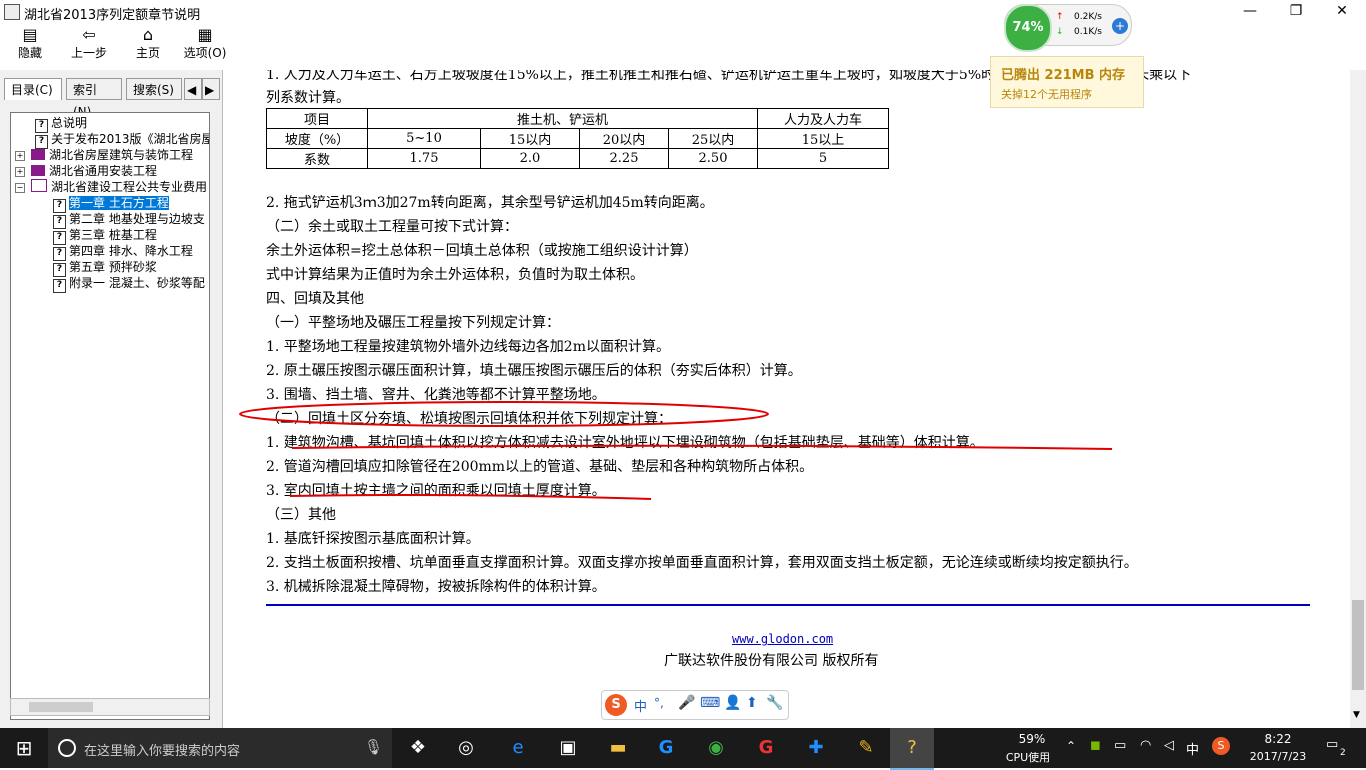  I want to click on cortana-icon, so click(67, 748).